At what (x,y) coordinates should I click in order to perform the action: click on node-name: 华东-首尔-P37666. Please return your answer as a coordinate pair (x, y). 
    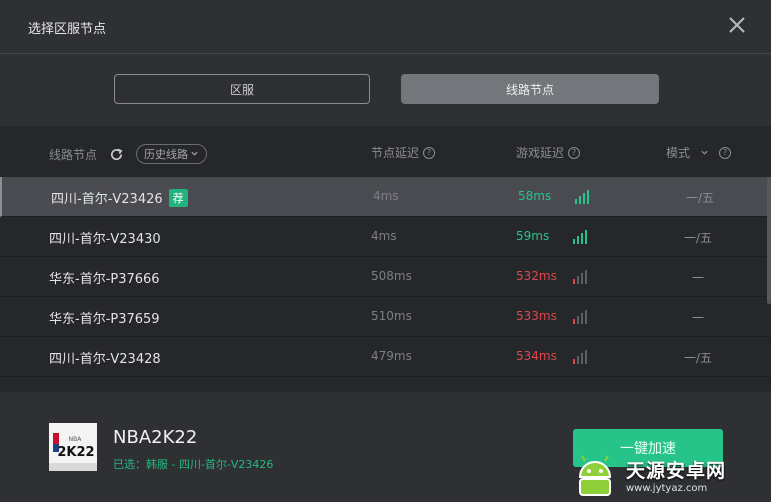
    Looking at the image, I should click on (104, 277).